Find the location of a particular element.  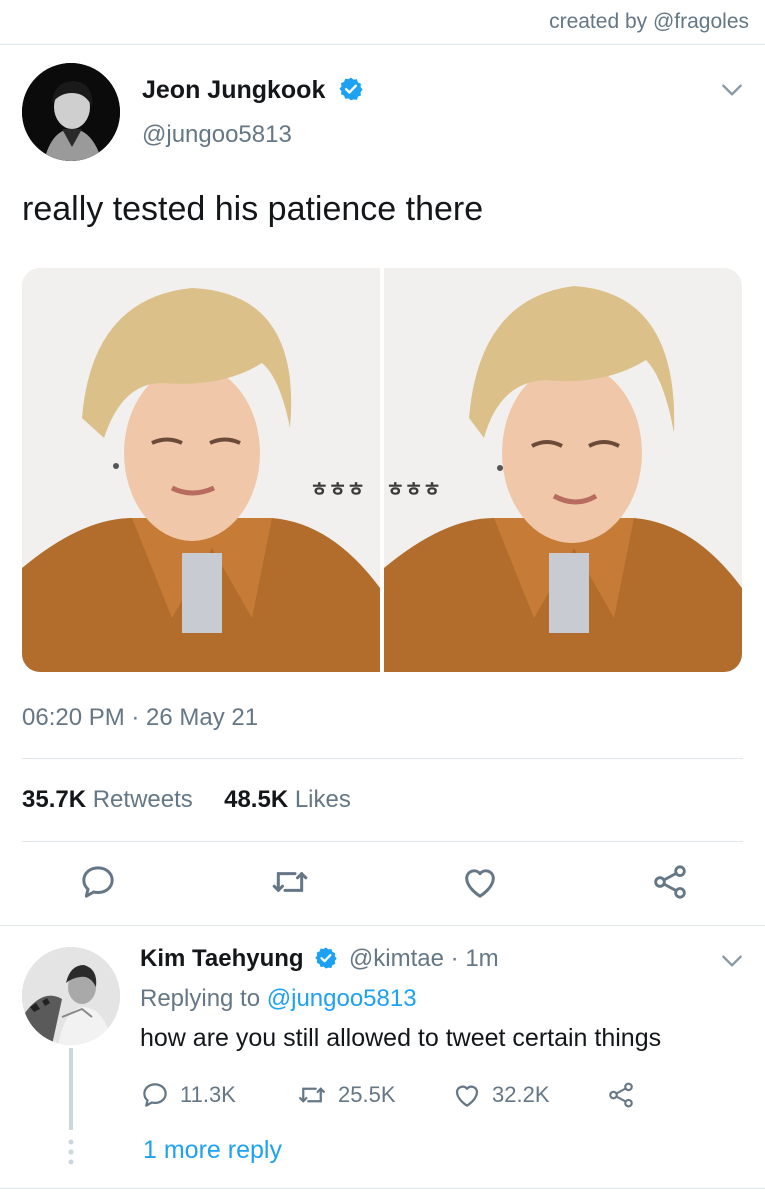

reply-time: · 1m is located at coordinates (474, 958).